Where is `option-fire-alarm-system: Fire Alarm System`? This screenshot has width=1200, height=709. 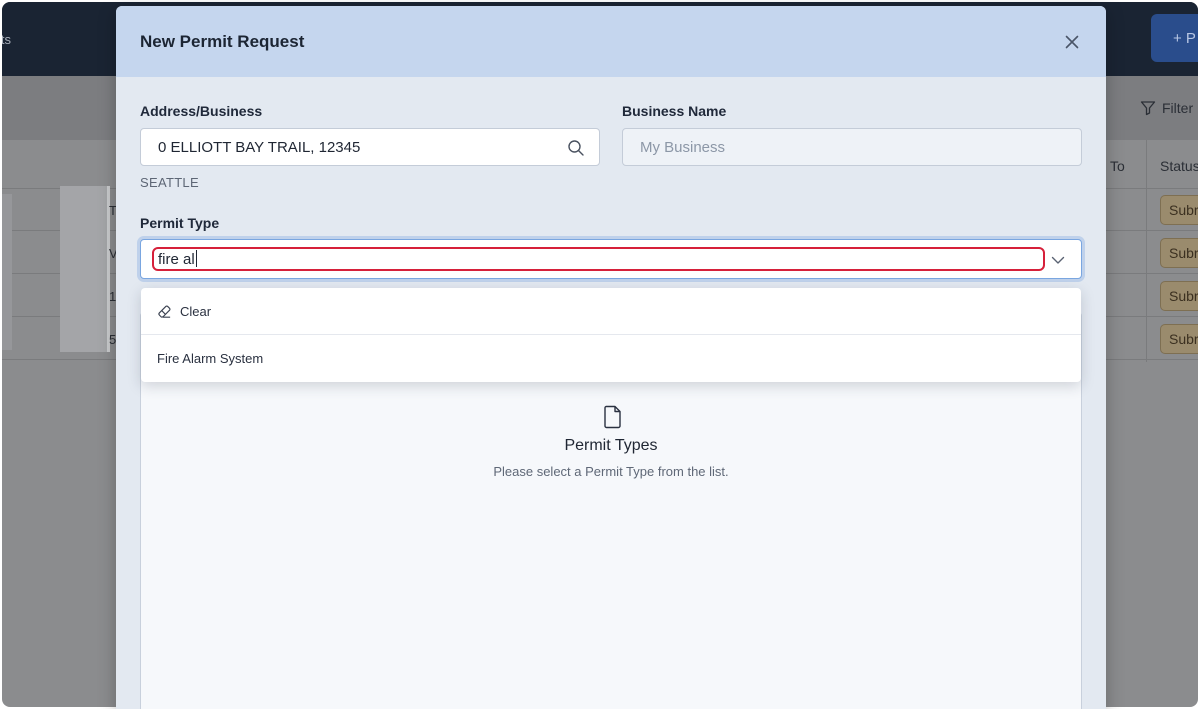
option-fire-alarm-system: Fire Alarm System is located at coordinates (611, 358).